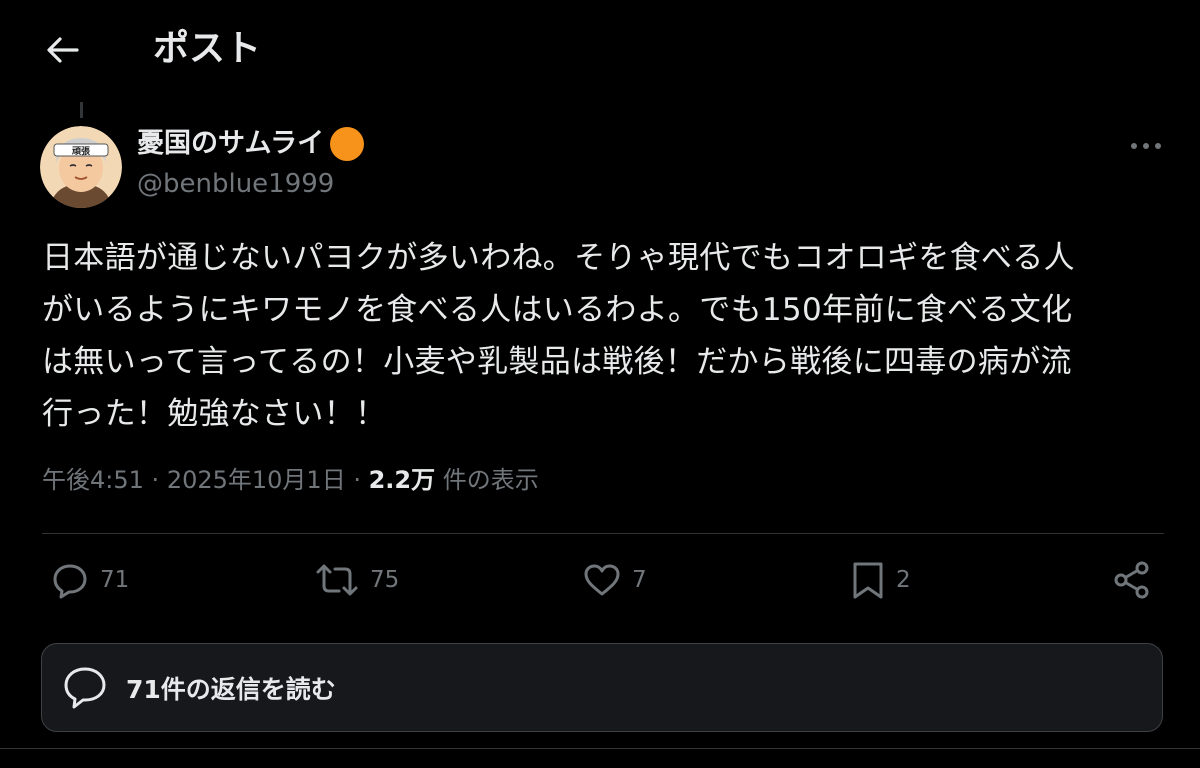  I want to click on reply-bubble-icon, so click(70, 581).